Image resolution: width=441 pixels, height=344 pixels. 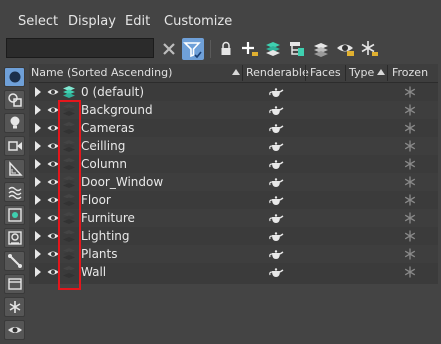 I want to click on layer-name: Wall, so click(x=93, y=272).